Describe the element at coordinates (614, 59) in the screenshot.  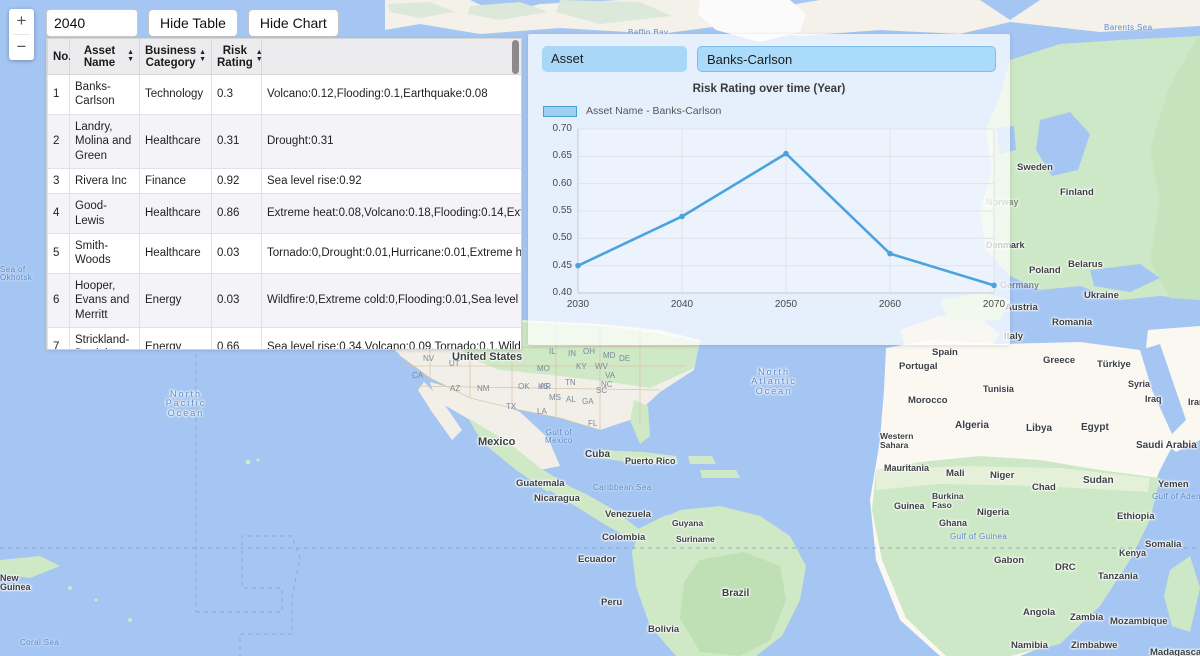
I see `asset-select: Asset` at that location.